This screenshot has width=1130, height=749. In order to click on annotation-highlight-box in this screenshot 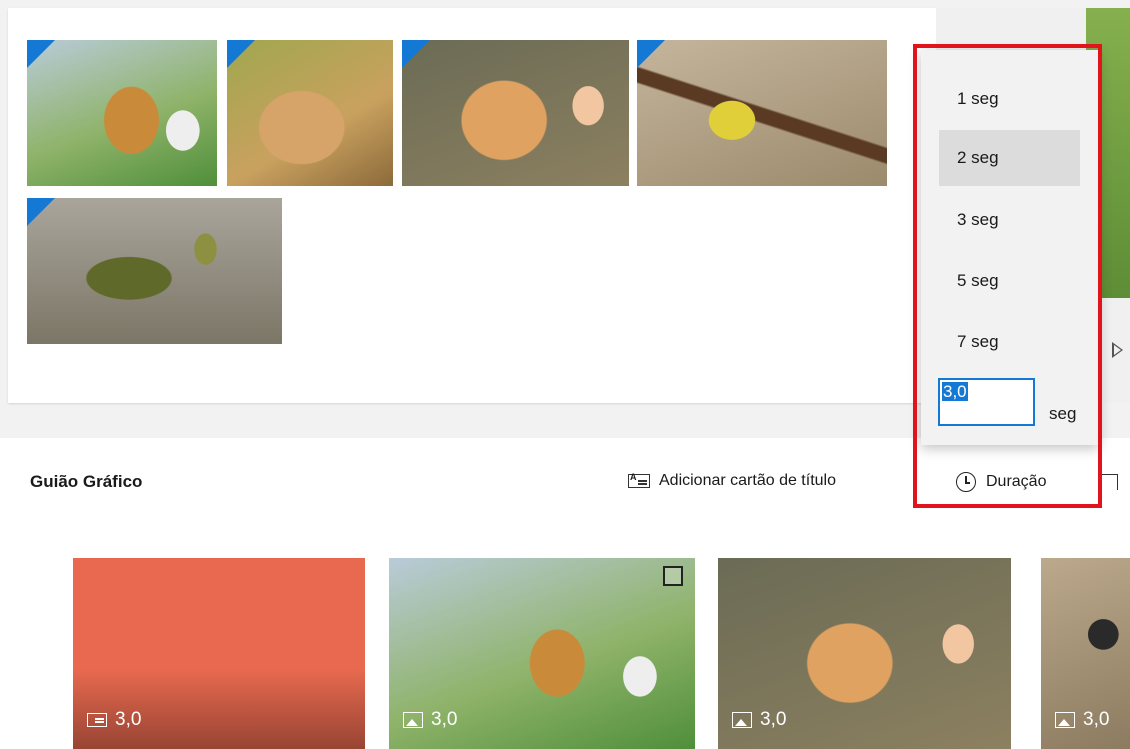, I will do `click(1007, 276)`.